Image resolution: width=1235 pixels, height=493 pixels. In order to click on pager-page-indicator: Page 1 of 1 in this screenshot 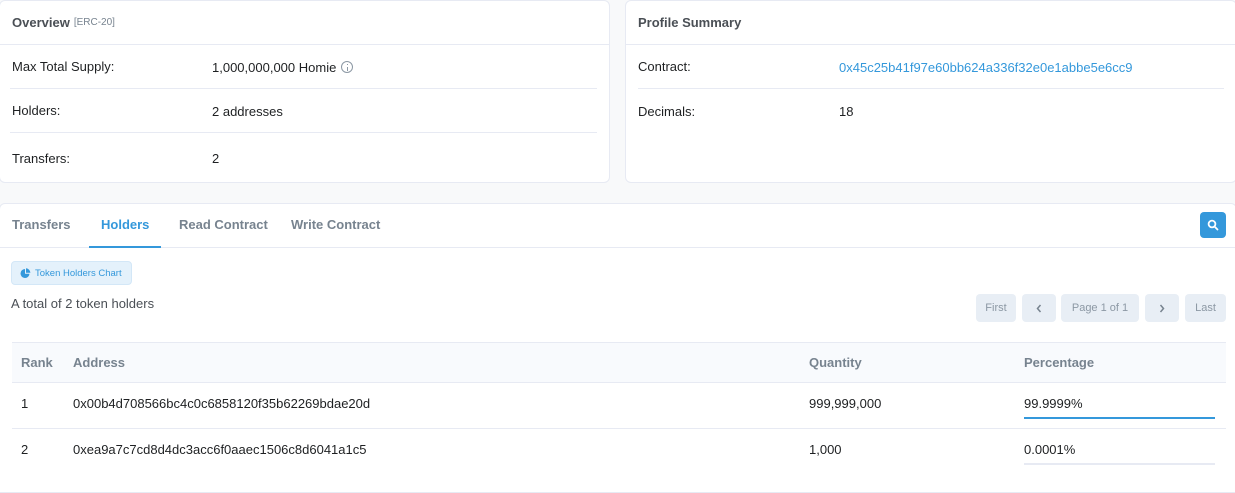, I will do `click(1100, 308)`.